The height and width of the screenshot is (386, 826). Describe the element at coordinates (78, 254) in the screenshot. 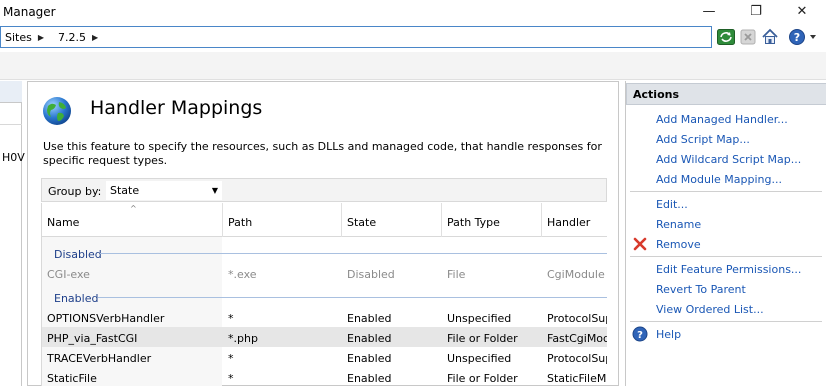

I see `group-label: Disabled` at that location.